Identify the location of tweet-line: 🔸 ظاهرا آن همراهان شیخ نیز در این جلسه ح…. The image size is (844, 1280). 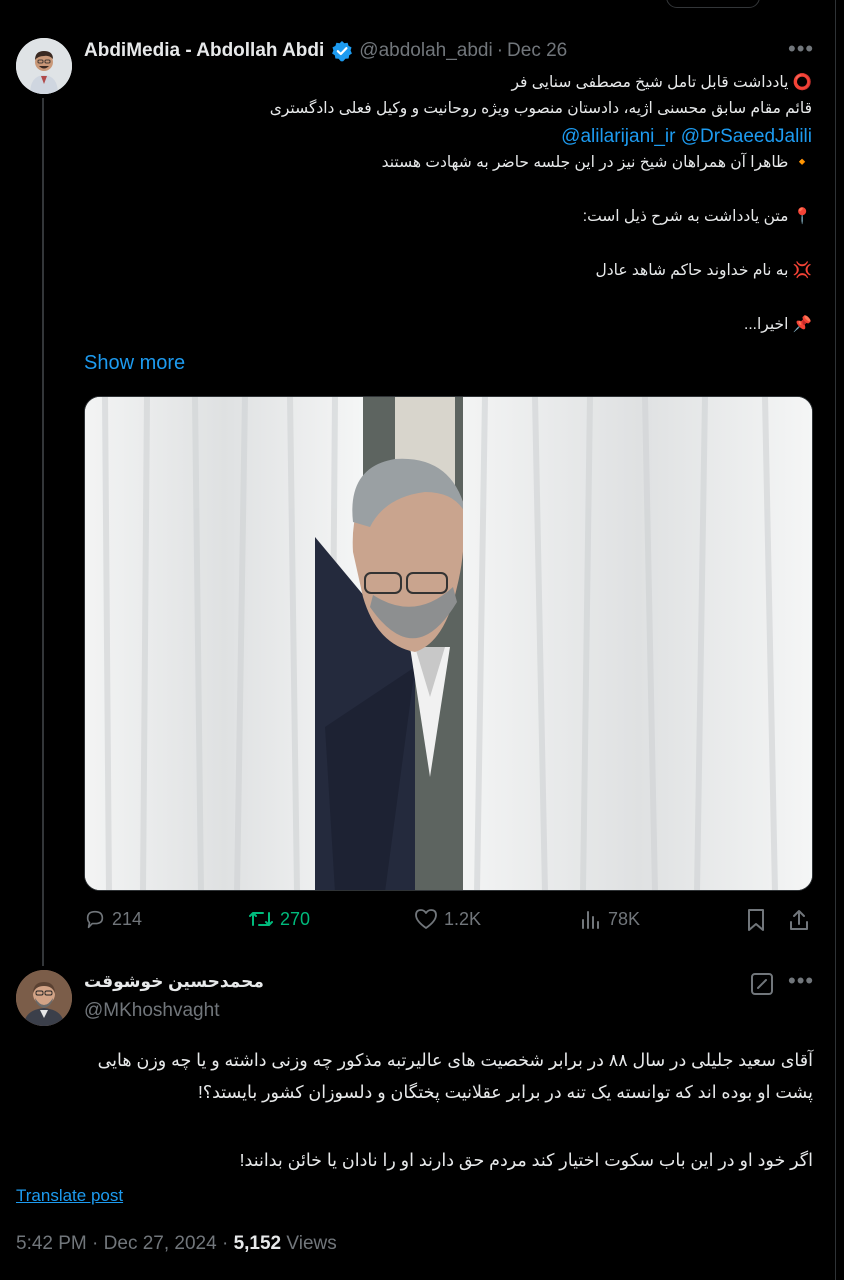
(596, 162).